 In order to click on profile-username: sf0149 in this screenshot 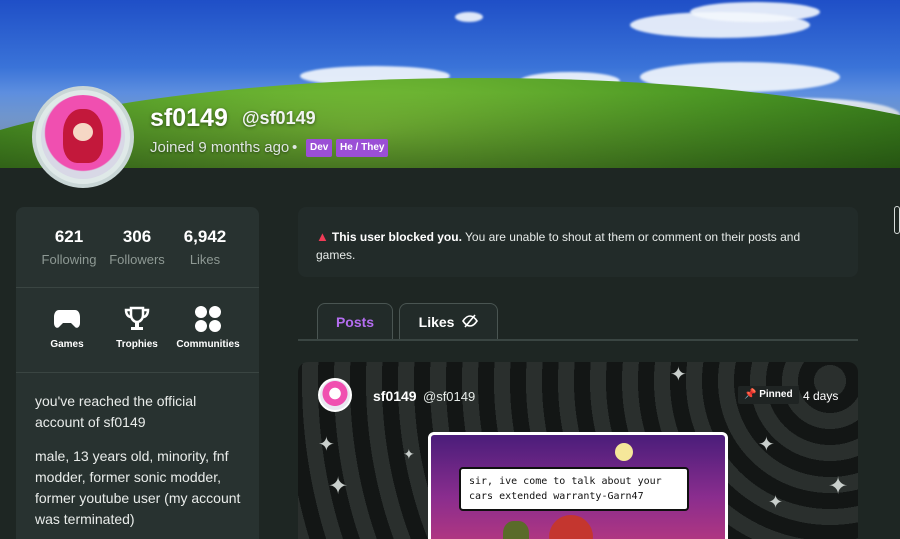, I will do `click(189, 118)`.